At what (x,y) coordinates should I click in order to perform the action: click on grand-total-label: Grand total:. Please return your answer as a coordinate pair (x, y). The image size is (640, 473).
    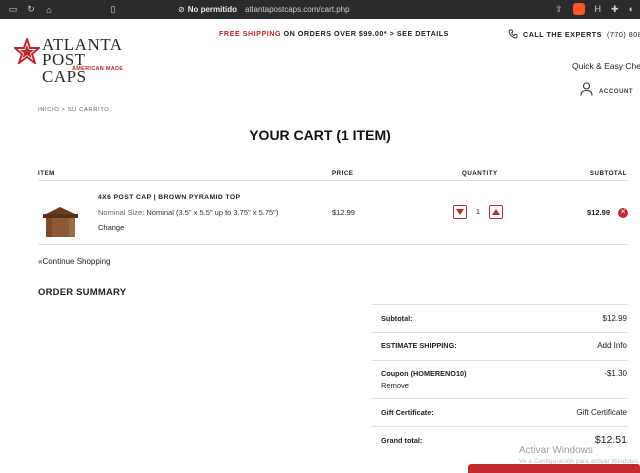
    Looking at the image, I should click on (402, 440).